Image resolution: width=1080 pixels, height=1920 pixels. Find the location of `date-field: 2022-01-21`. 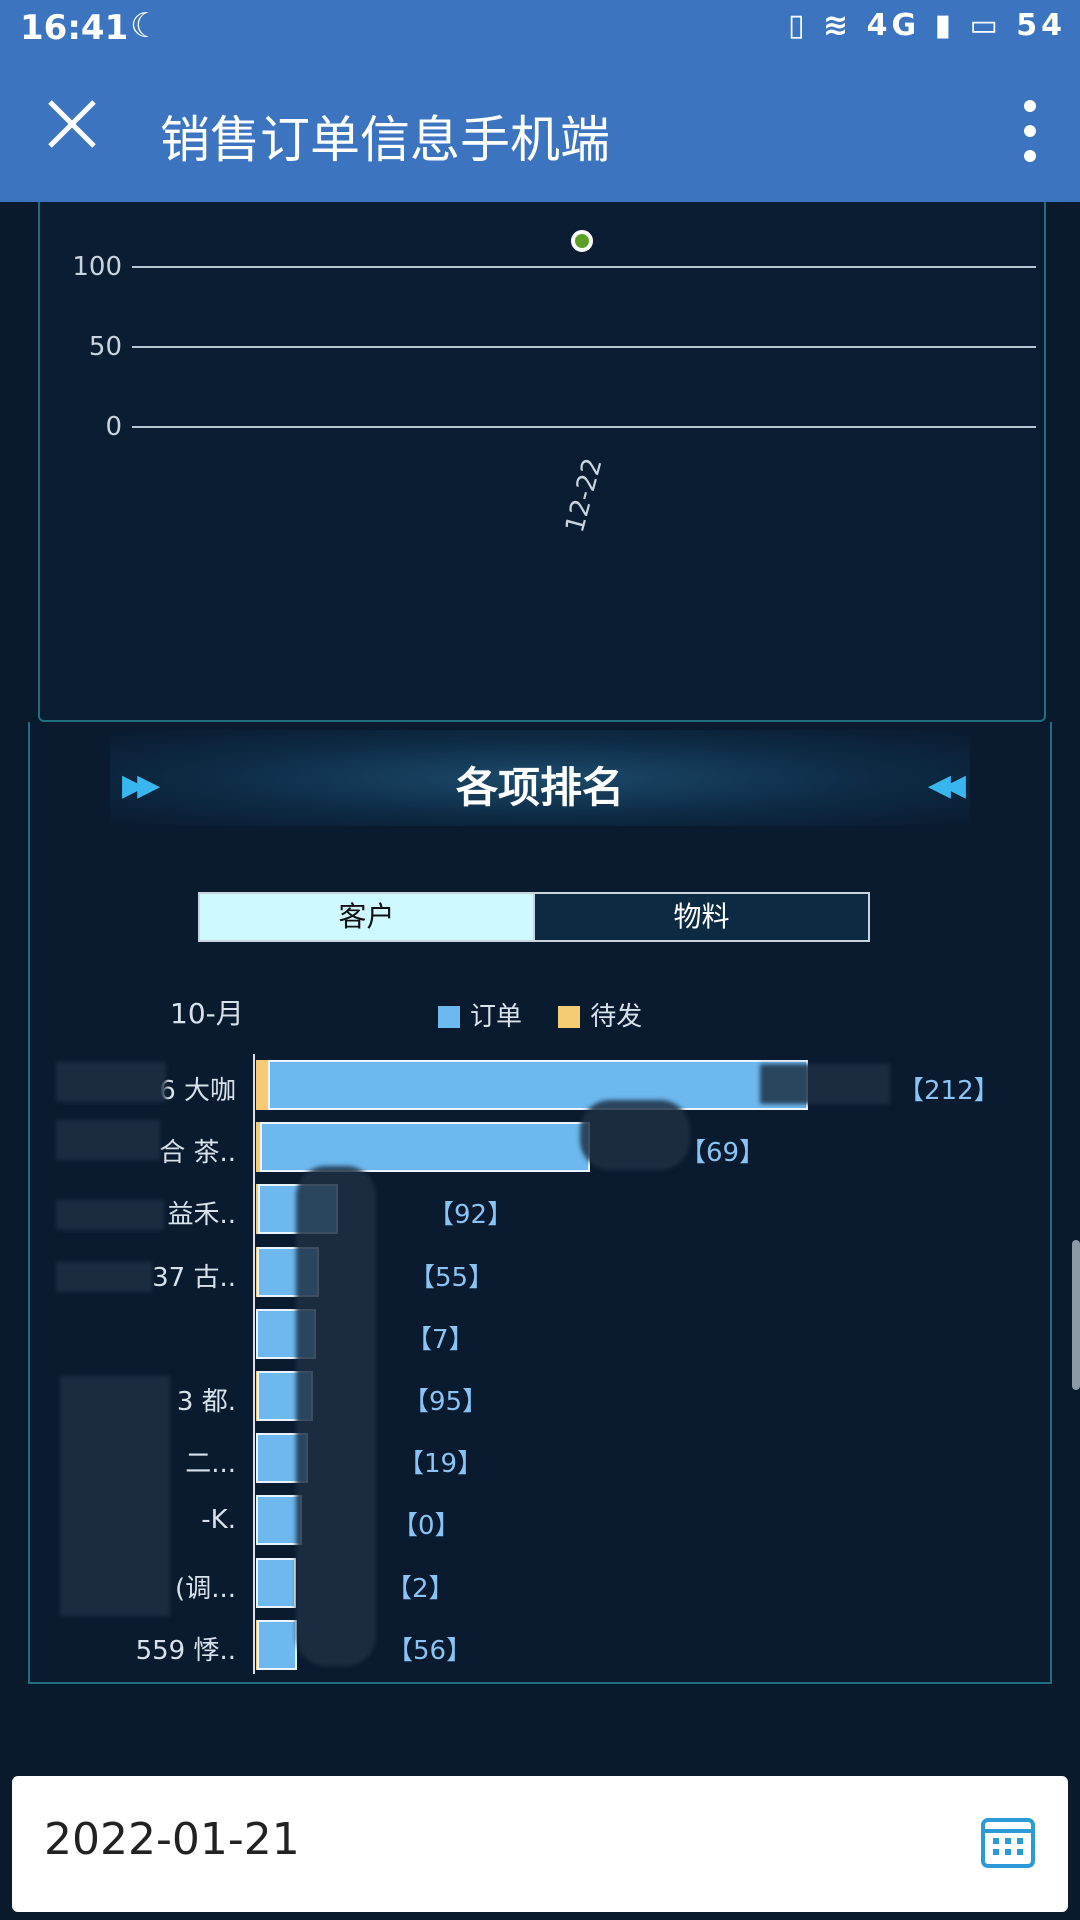

date-field: 2022-01-21 is located at coordinates (172, 1839).